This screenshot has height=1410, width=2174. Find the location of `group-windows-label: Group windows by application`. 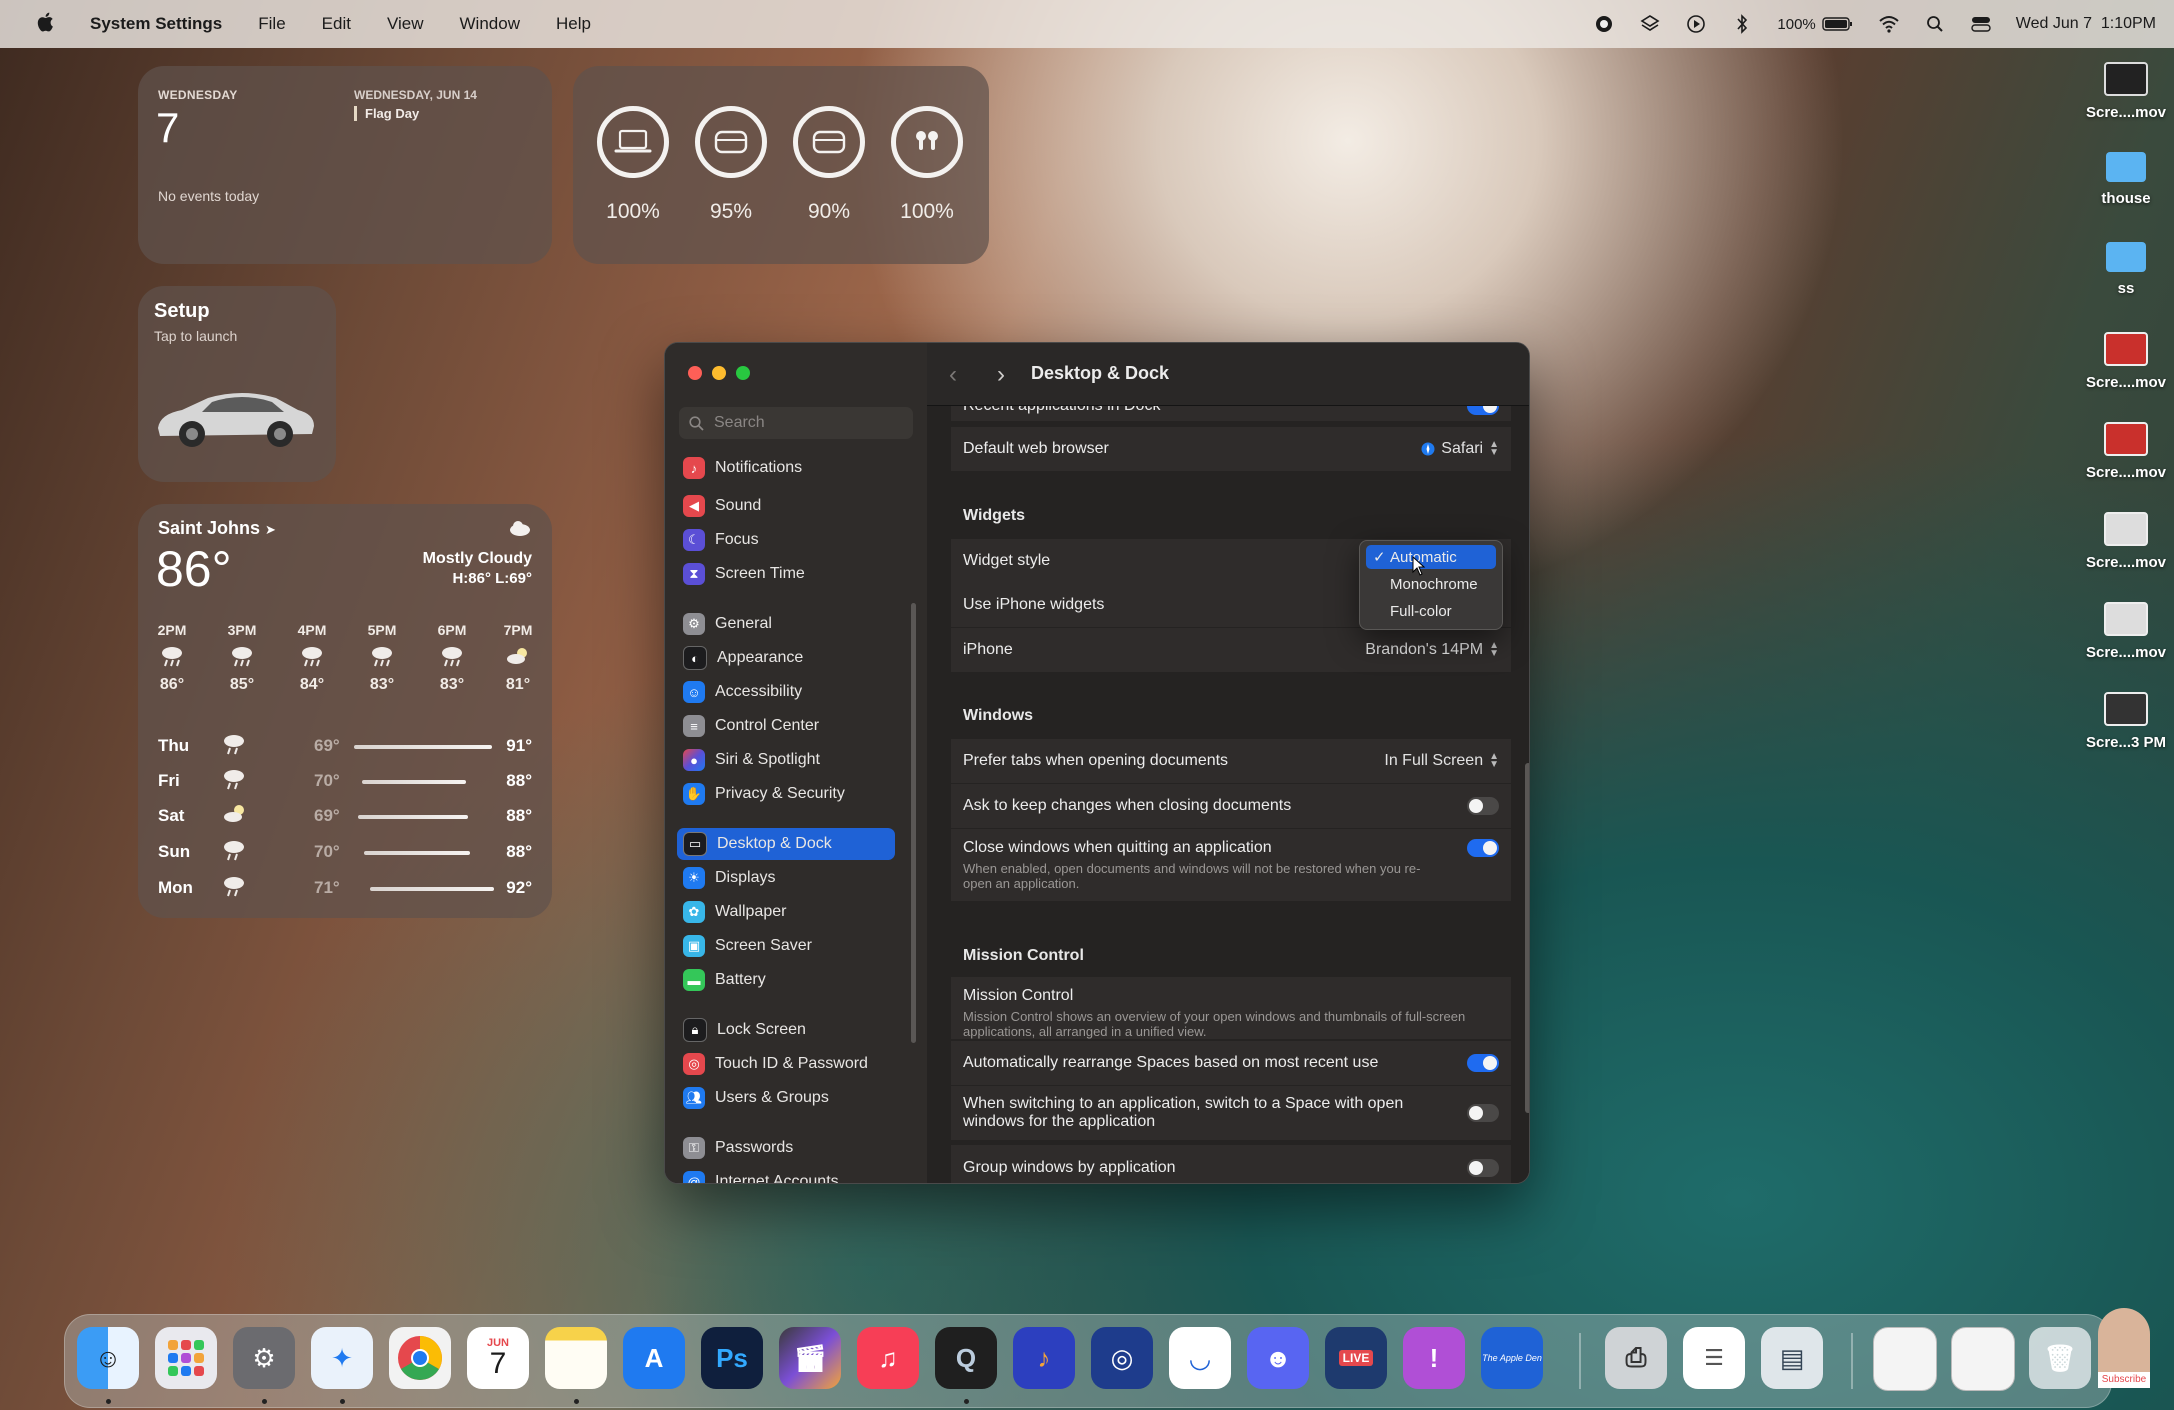

group-windows-label: Group windows by application is located at coordinates (1069, 1167).